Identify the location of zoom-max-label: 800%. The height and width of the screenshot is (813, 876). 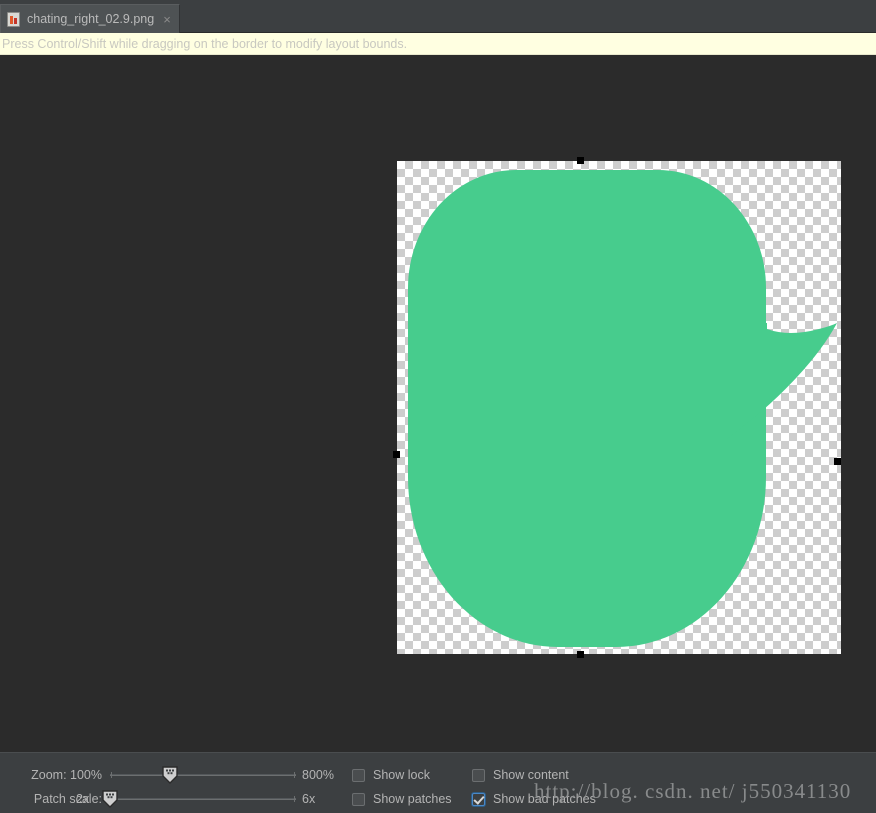
(318, 775).